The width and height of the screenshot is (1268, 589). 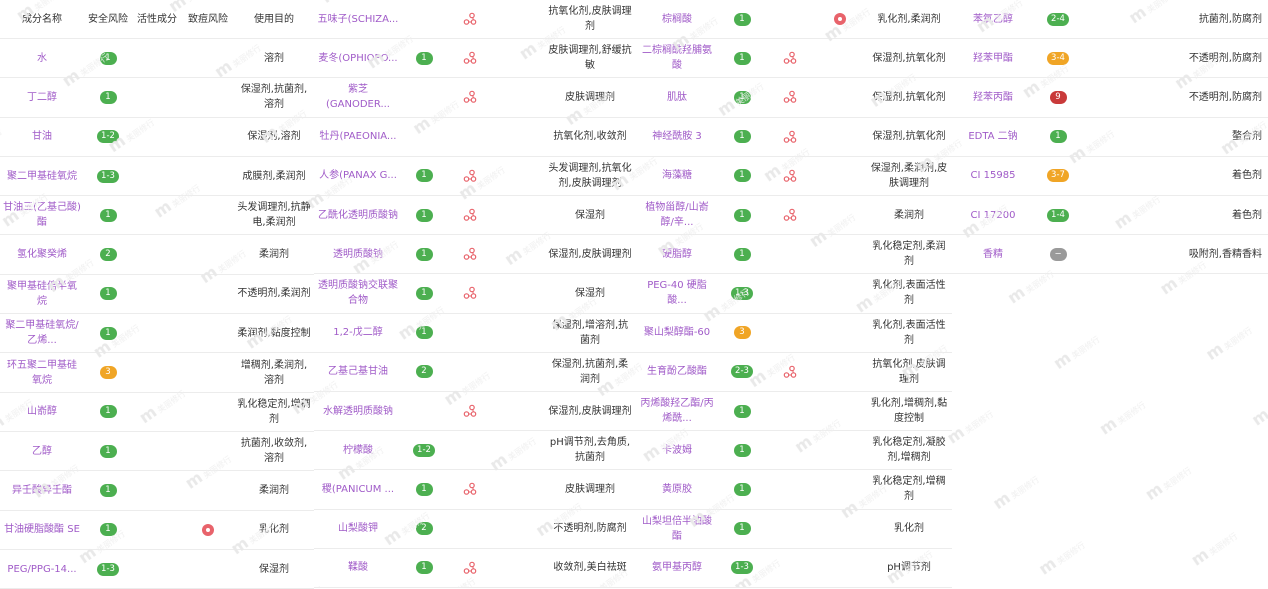 What do you see at coordinates (677, 568) in the screenshot?
I see `ingredient-name: 氨甲基丙醇` at bounding box center [677, 568].